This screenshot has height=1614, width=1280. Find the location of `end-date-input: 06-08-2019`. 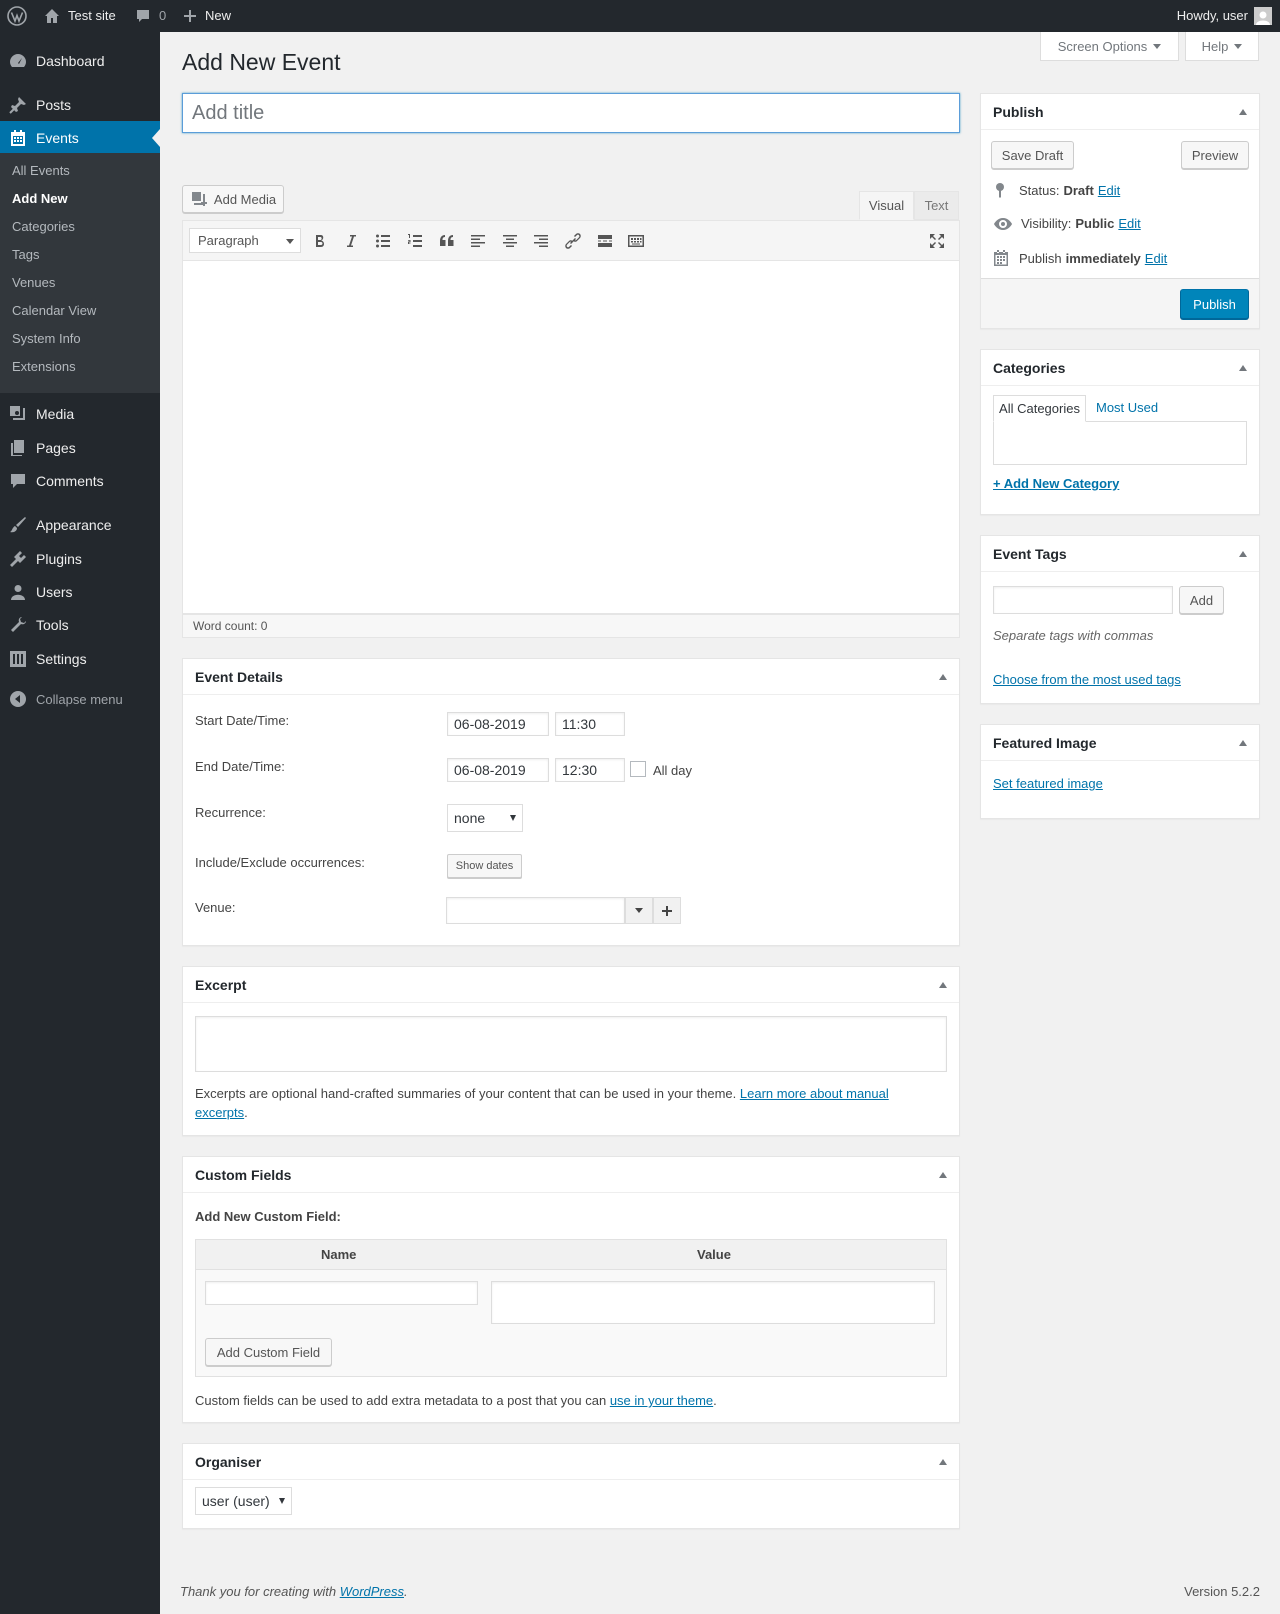

end-date-input: 06-08-2019 is located at coordinates (498, 770).